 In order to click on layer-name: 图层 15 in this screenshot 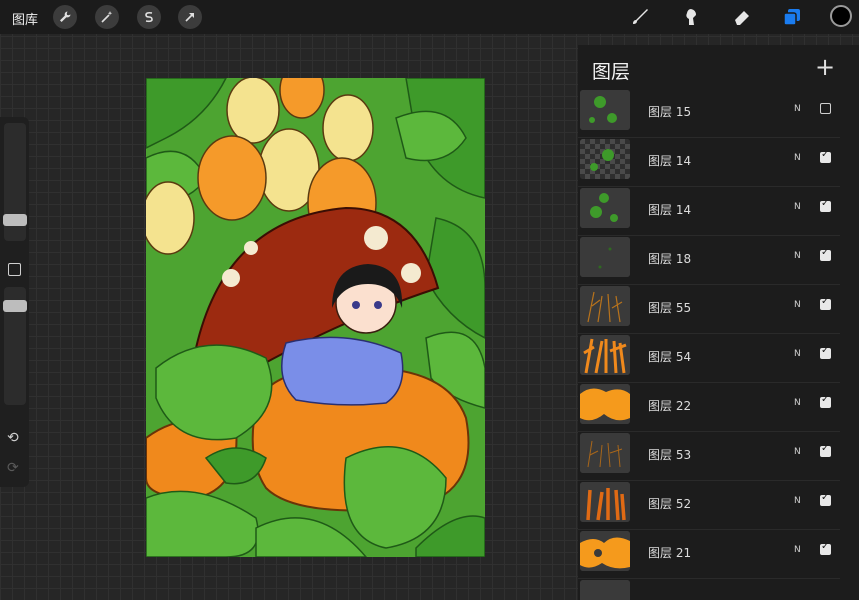, I will do `click(670, 112)`.